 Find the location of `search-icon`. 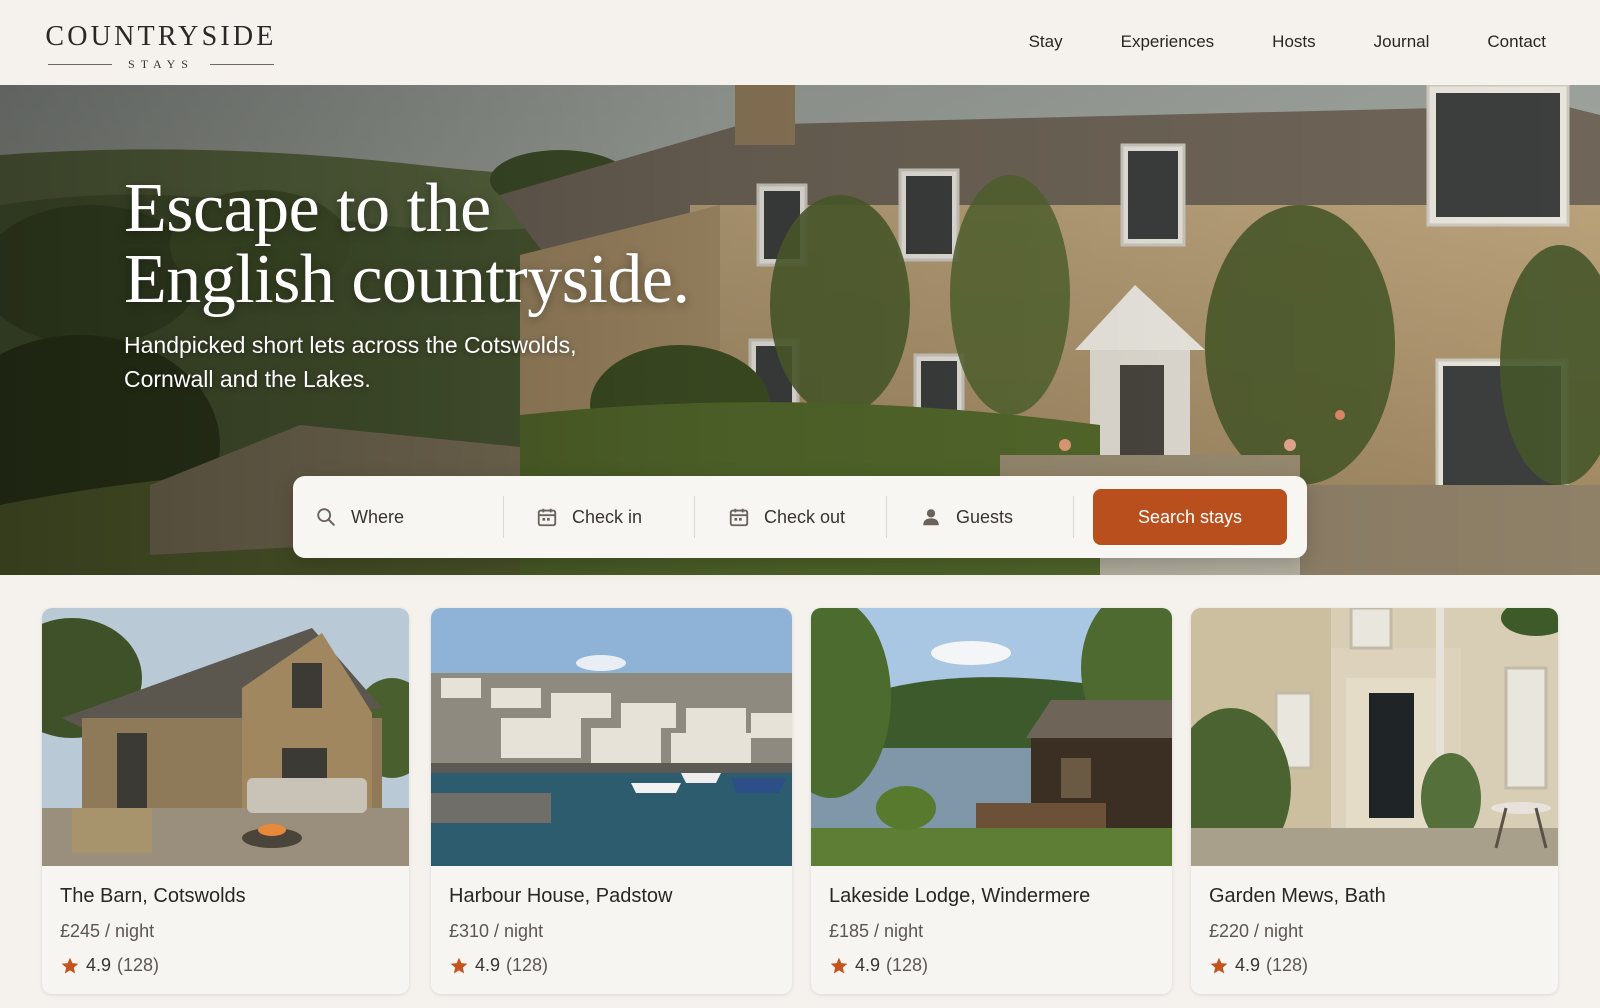

search-icon is located at coordinates (326, 517).